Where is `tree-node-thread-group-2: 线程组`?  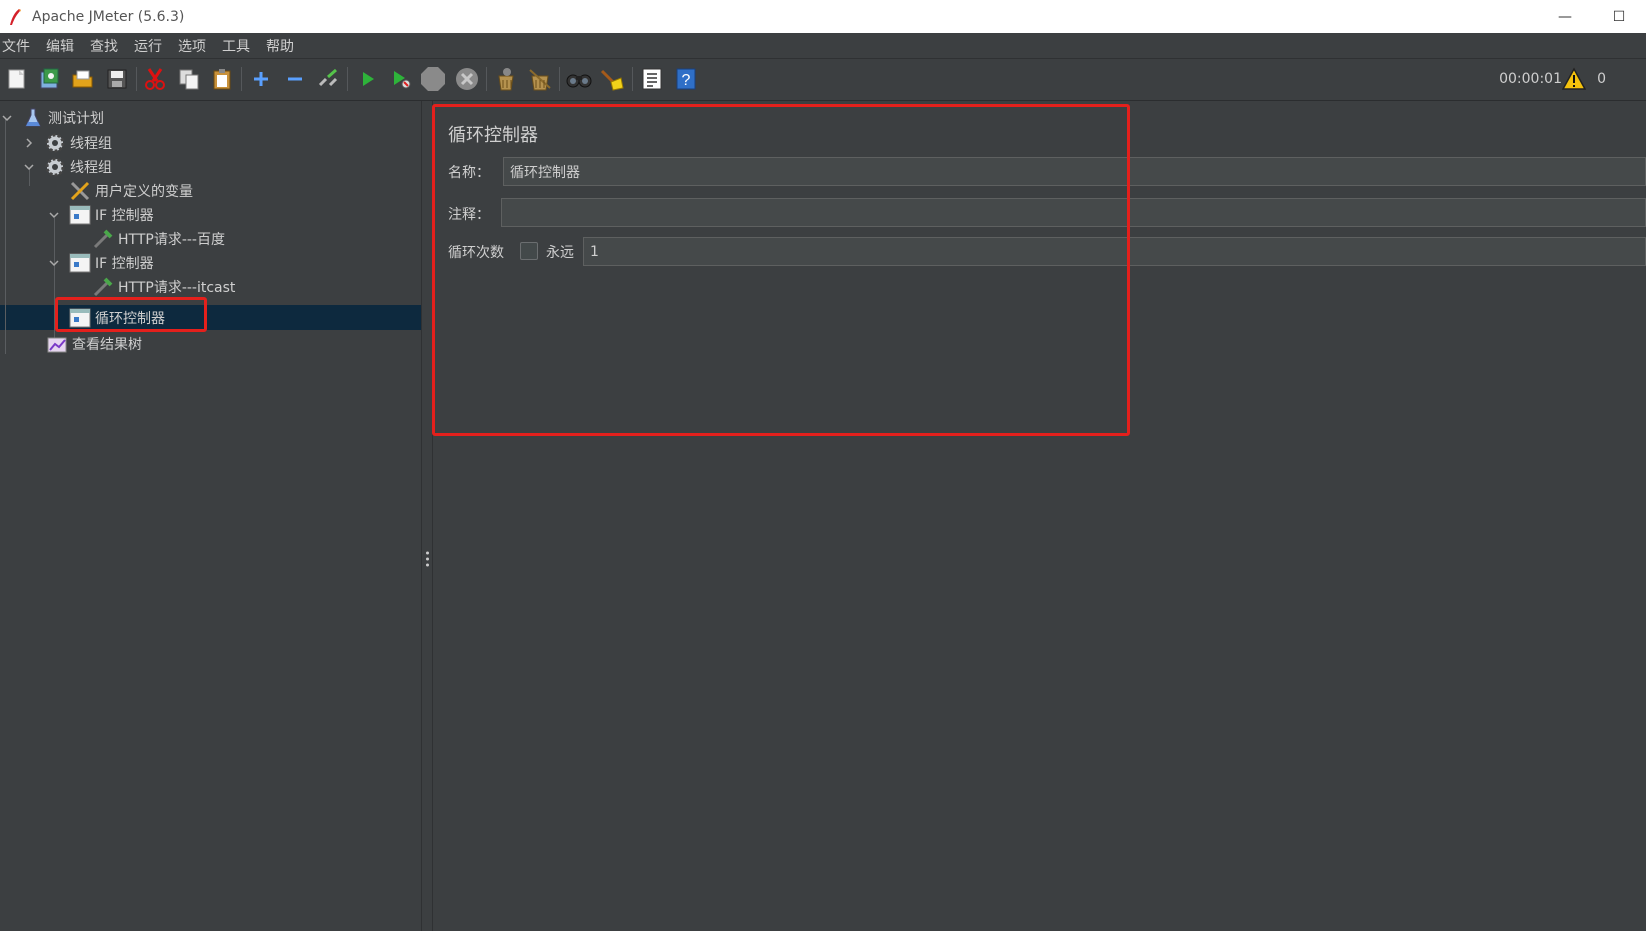
tree-node-thread-group-2: 线程组 is located at coordinates (67, 167).